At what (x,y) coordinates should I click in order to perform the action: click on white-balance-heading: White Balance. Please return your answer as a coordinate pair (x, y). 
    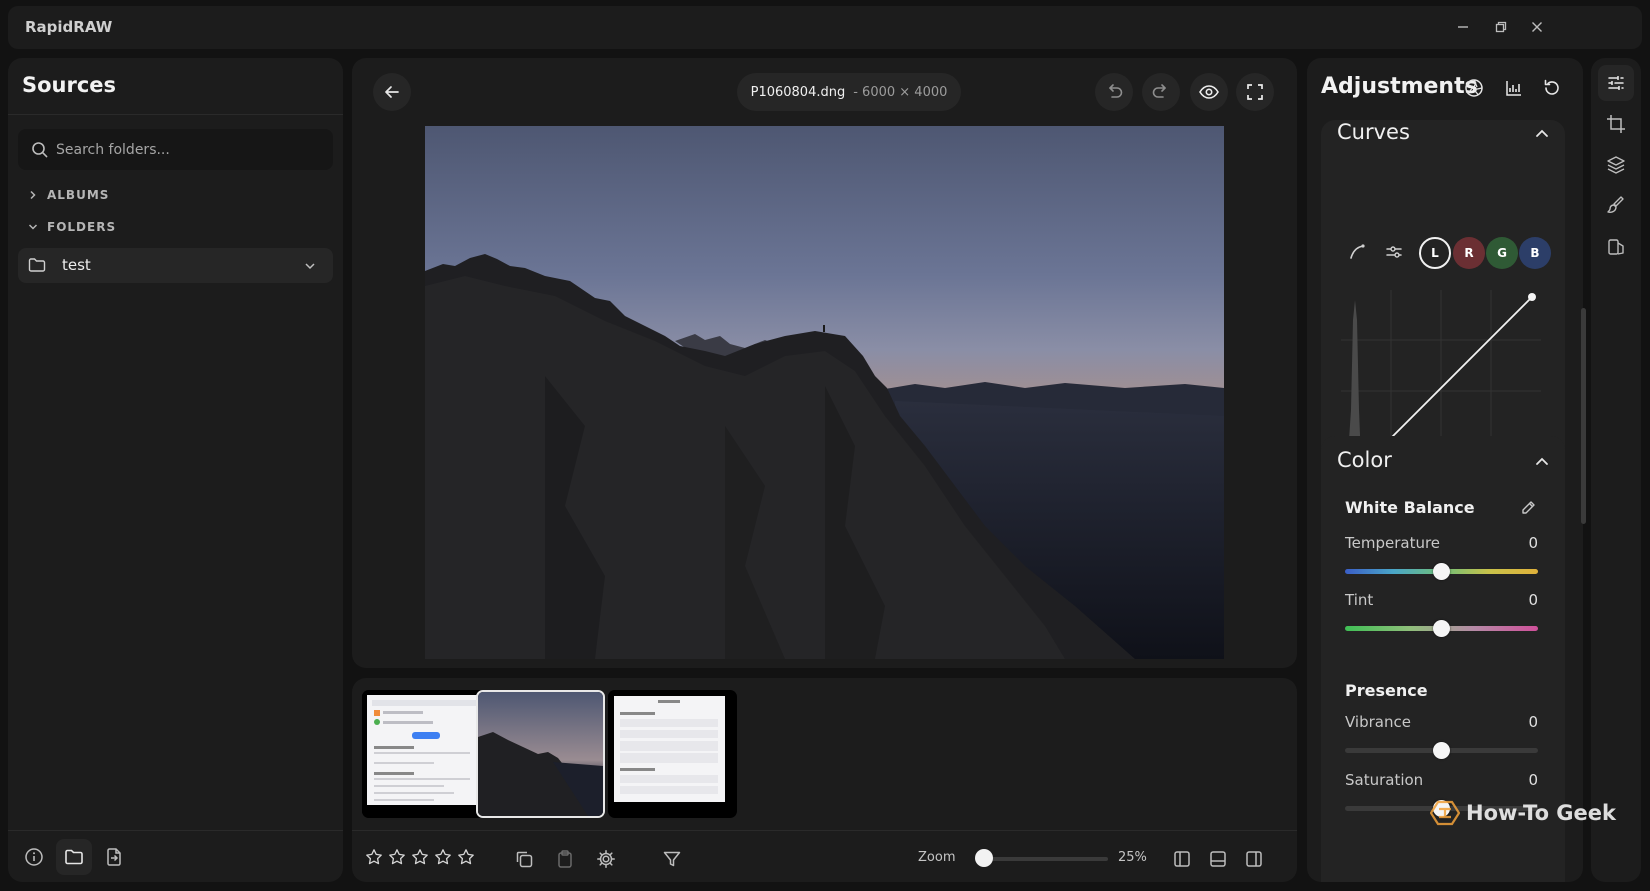
    Looking at the image, I should click on (1410, 507).